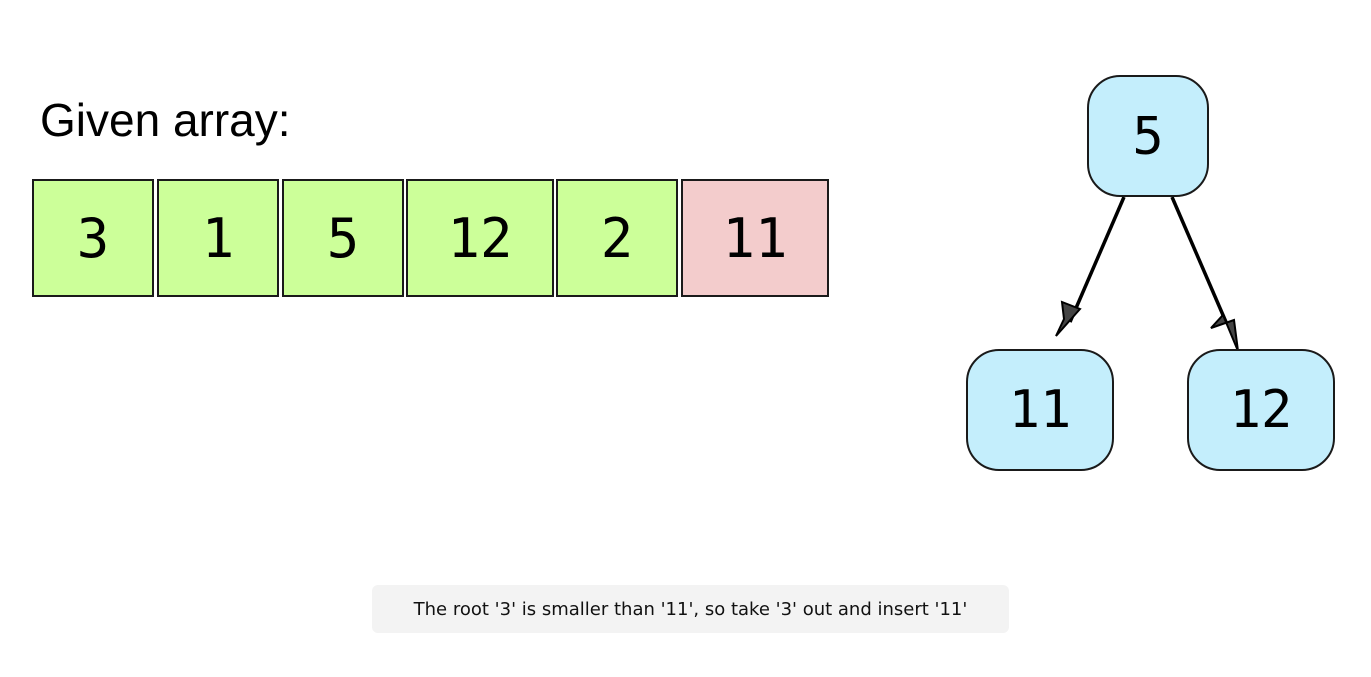  I want to click on tree-node-left-label: 11, so click(1040, 410).